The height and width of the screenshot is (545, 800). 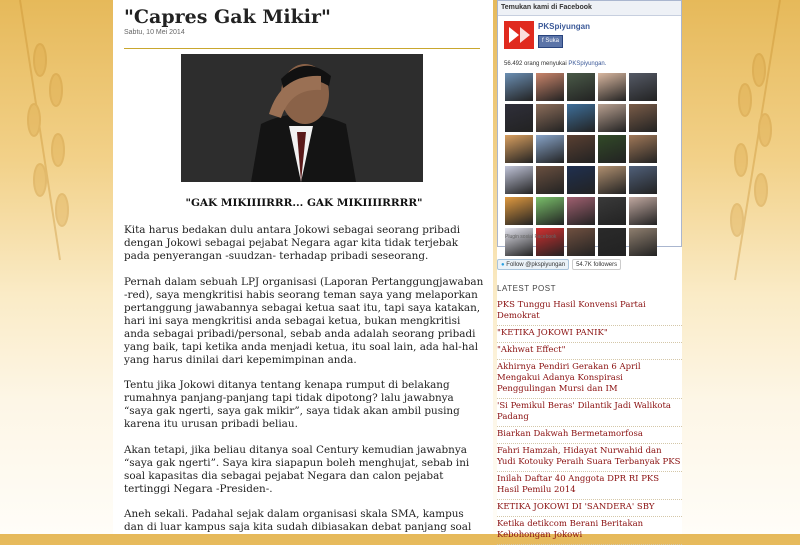 I want to click on facebook-like-button: f Suka, so click(x=551, y=41).